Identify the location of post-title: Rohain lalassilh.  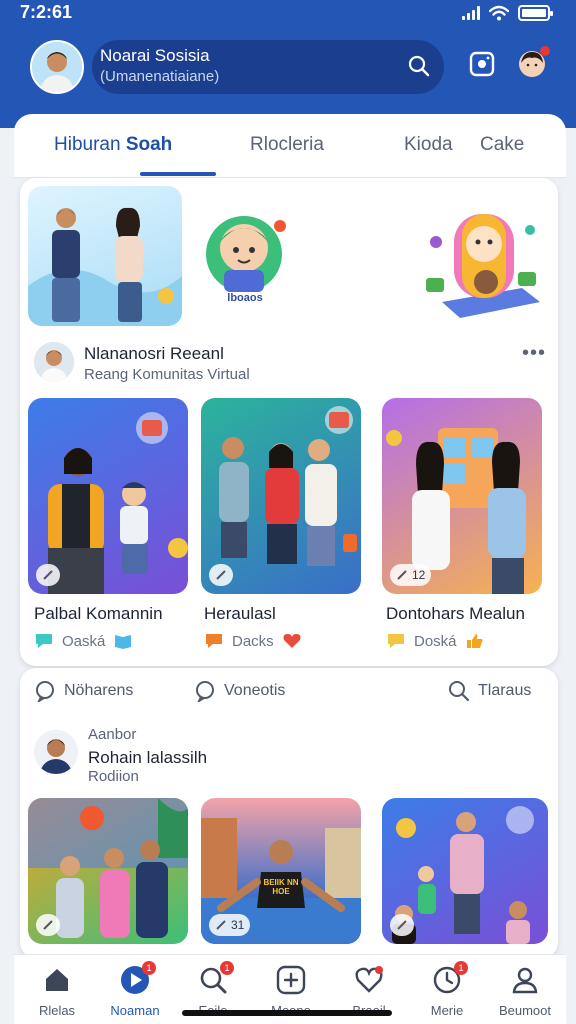
(147, 758).